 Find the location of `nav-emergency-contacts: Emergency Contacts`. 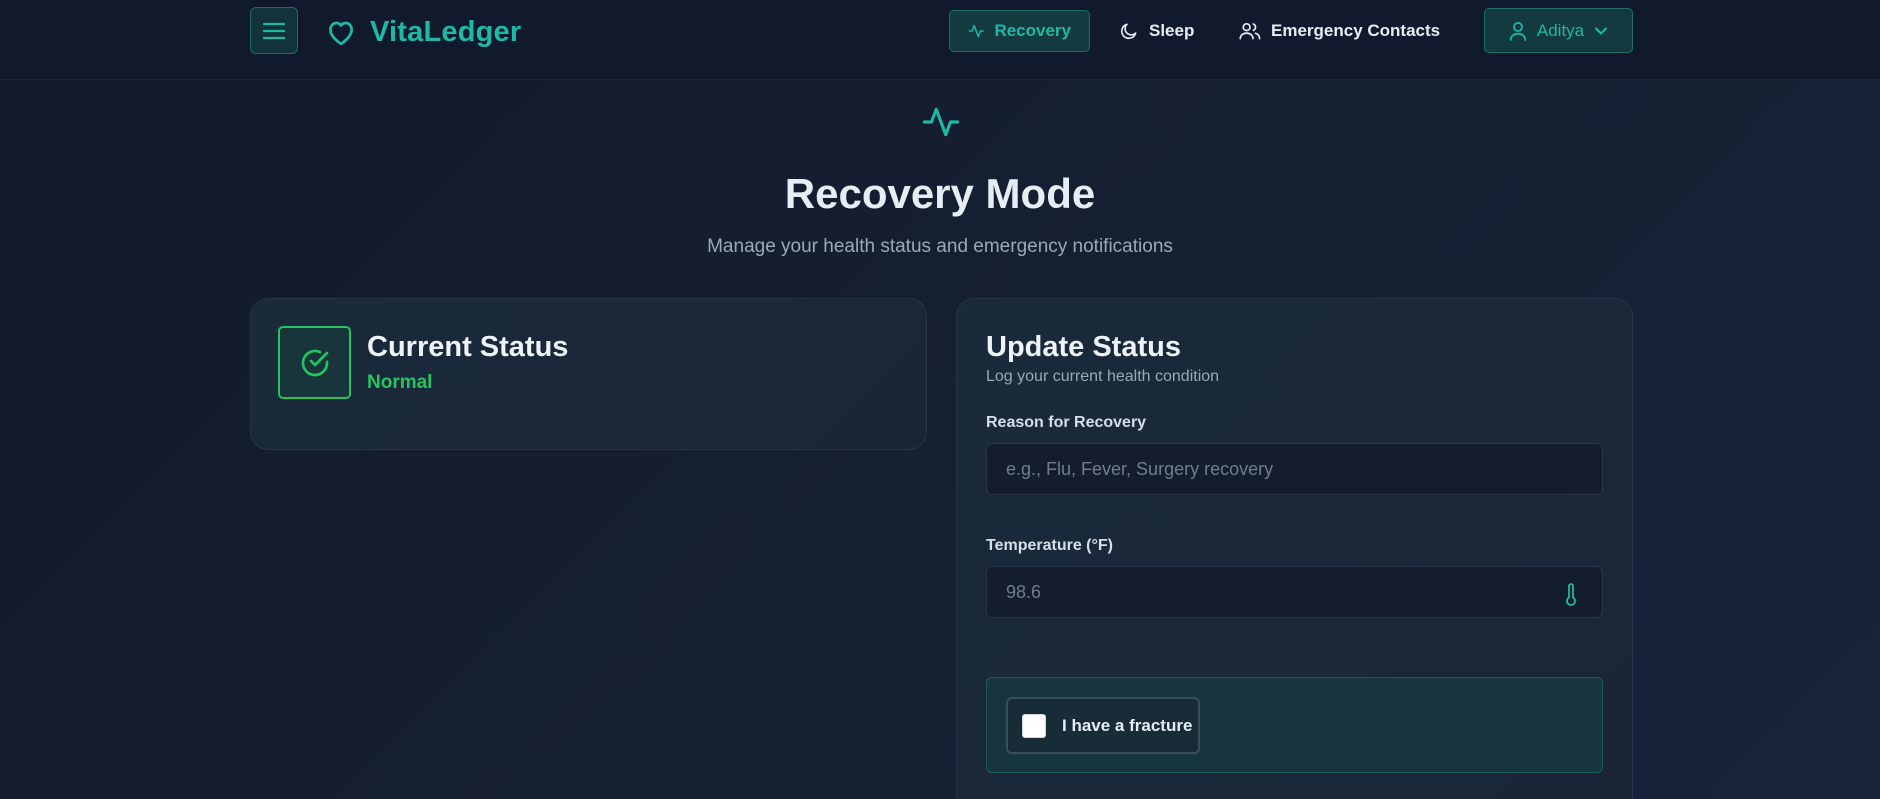

nav-emergency-contacts: Emergency Contacts is located at coordinates (1339, 31).